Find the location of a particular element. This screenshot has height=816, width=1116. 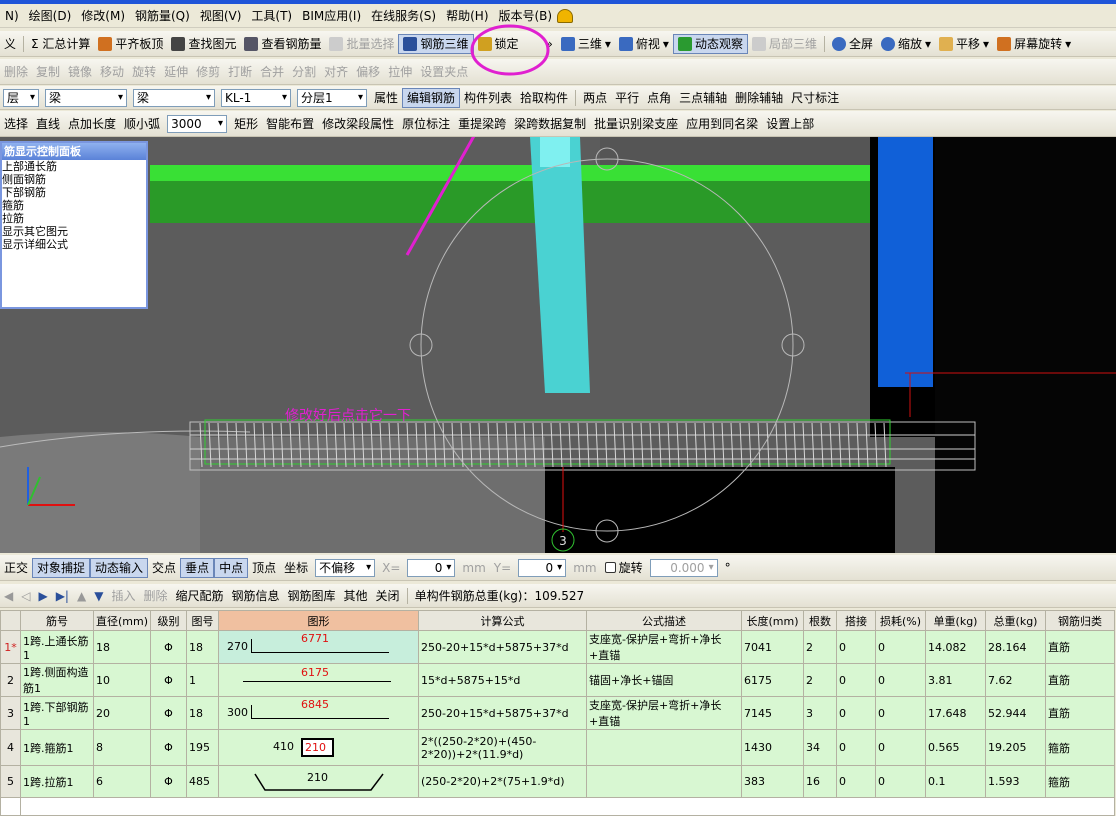

col-header: 筋号 is located at coordinates (57, 620).